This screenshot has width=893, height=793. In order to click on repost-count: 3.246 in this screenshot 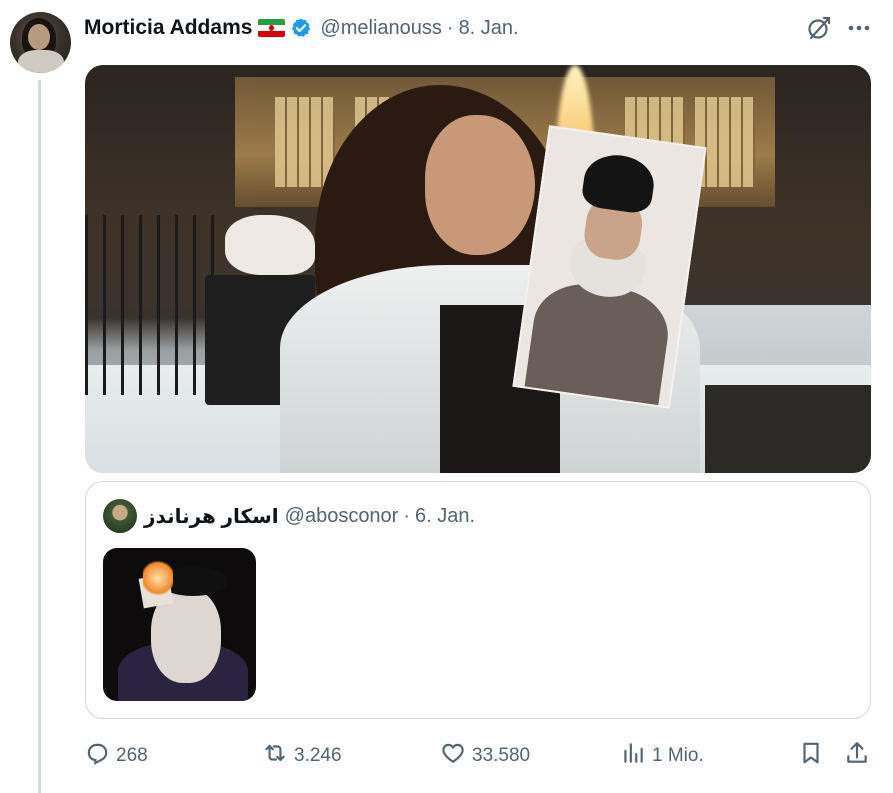, I will do `click(318, 755)`.